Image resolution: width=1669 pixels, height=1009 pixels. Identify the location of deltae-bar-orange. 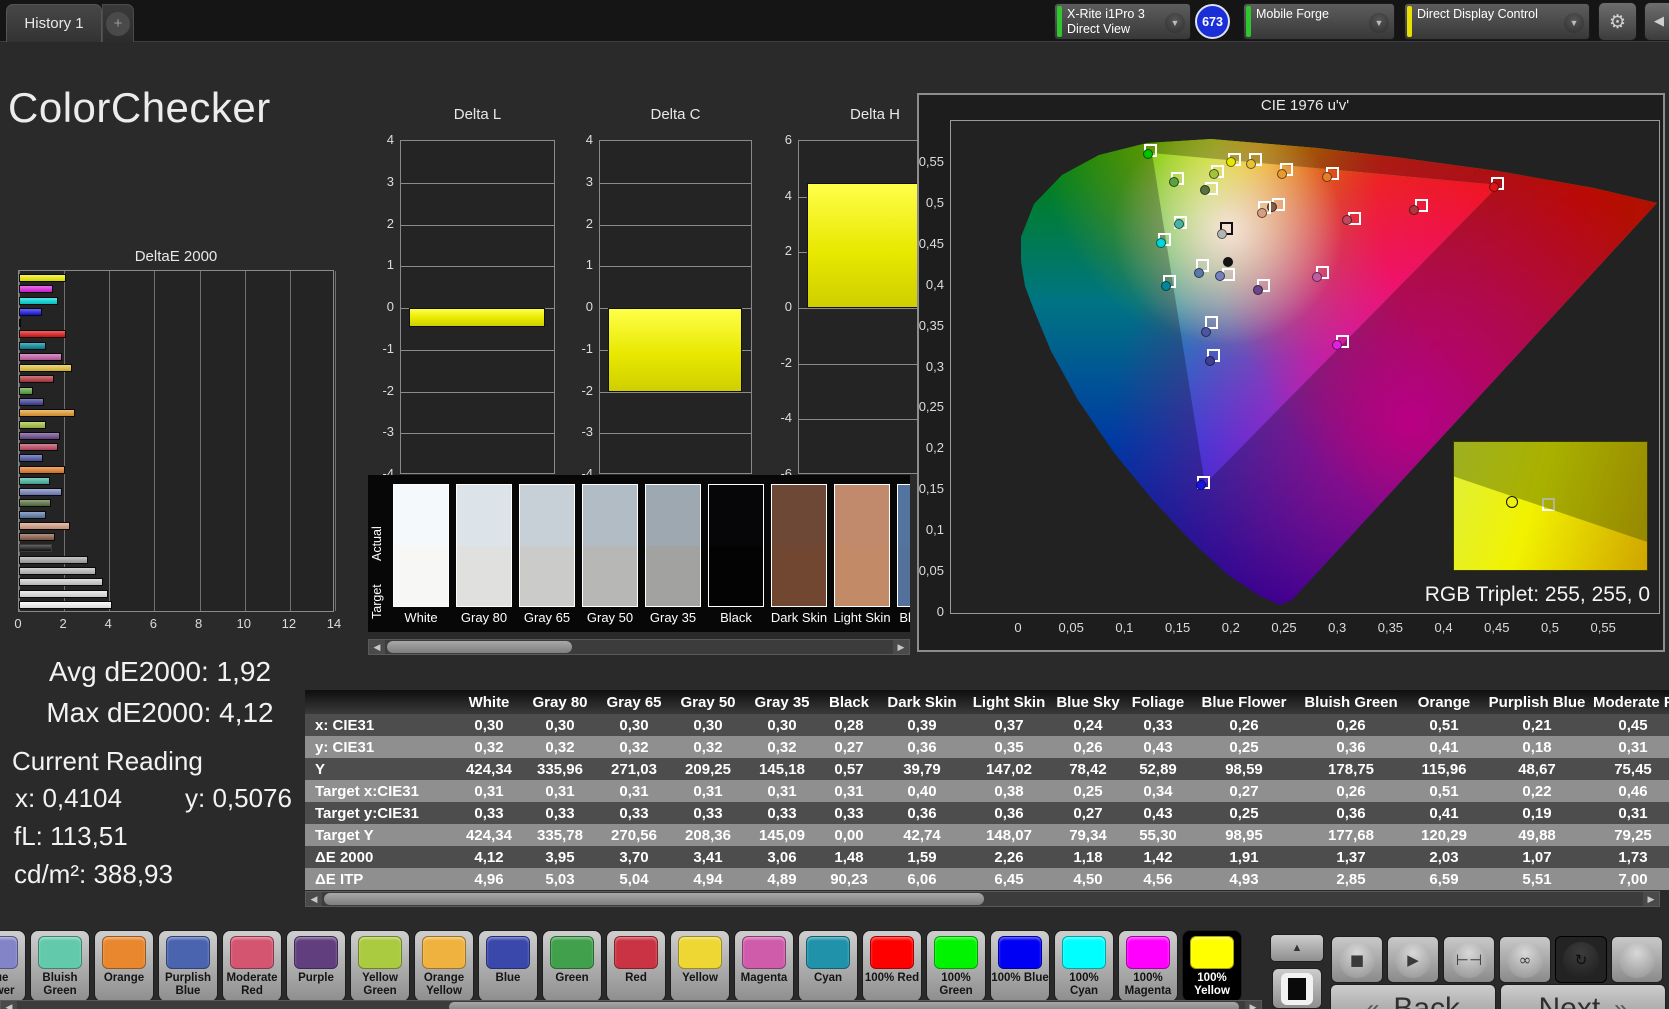
(42, 469).